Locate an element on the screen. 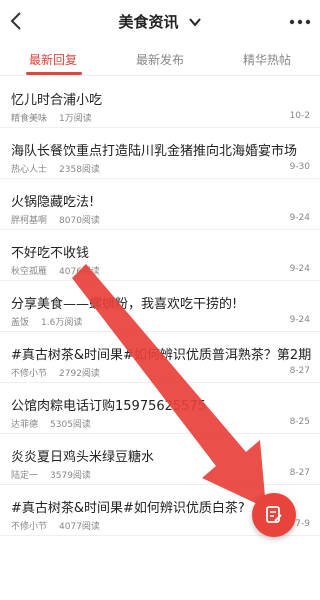 This screenshot has height=600, width=320. tab-featured: 精华热帖 is located at coordinates (267, 59).